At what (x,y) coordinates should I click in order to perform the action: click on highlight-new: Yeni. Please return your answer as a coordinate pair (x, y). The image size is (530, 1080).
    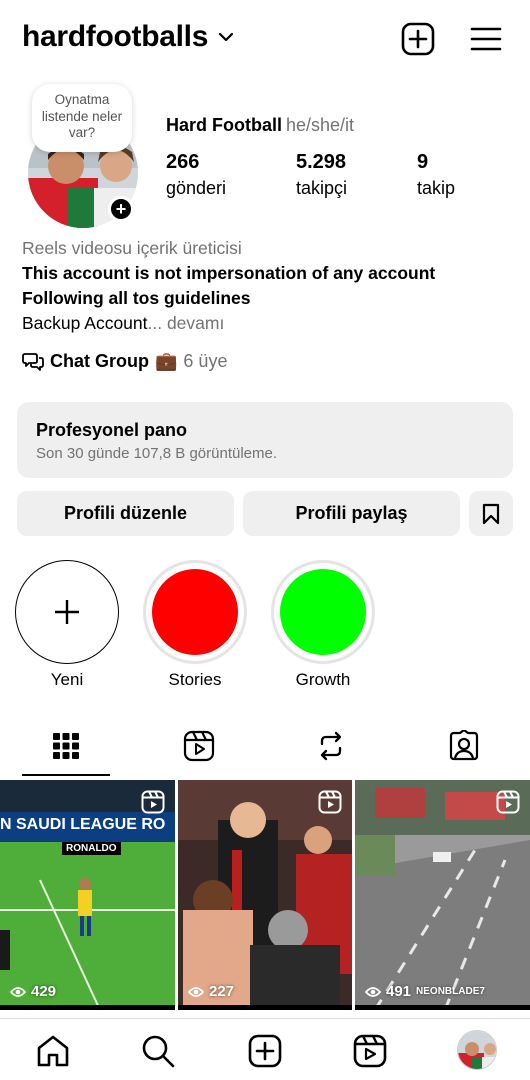
    Looking at the image, I should click on (67, 625).